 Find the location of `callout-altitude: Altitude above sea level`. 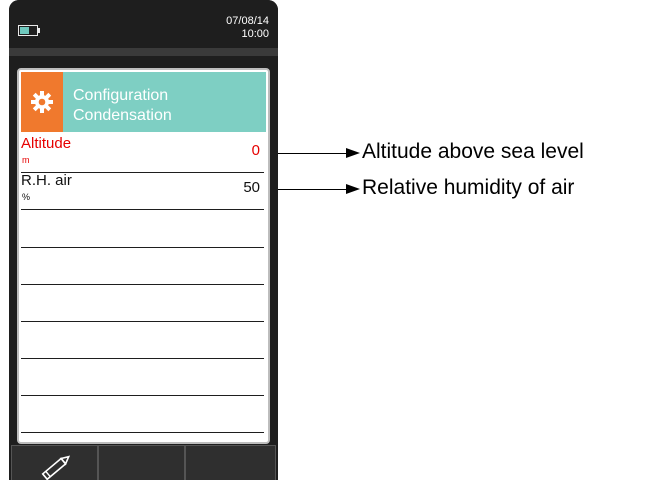

callout-altitude: Altitude above sea level is located at coordinates (473, 151).